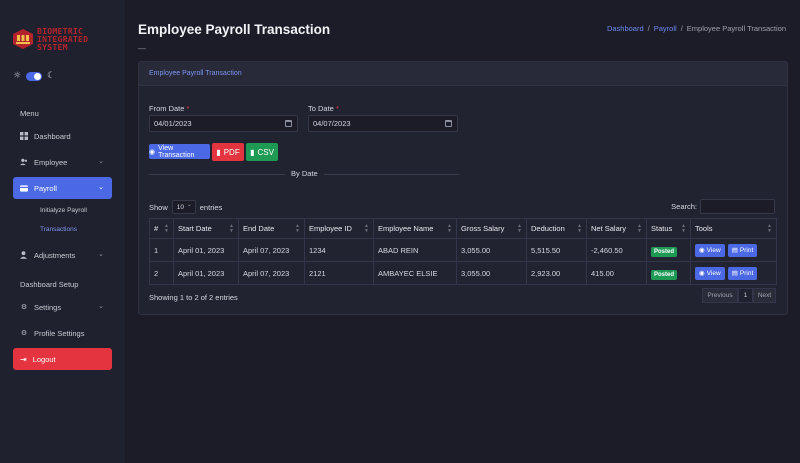  What do you see at coordinates (664, 251) in the screenshot?
I see `status-badge: Posted` at bounding box center [664, 251].